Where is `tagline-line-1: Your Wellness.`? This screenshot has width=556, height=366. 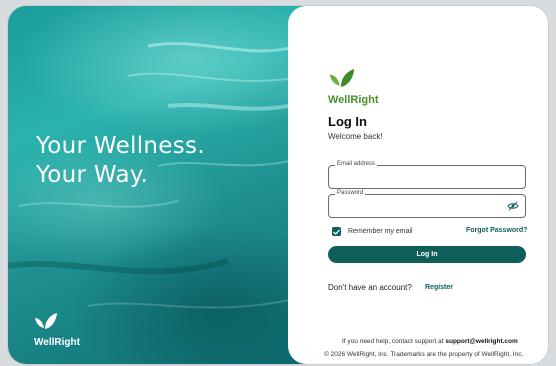
tagline-line-1: Your Wellness. is located at coordinates (120, 146).